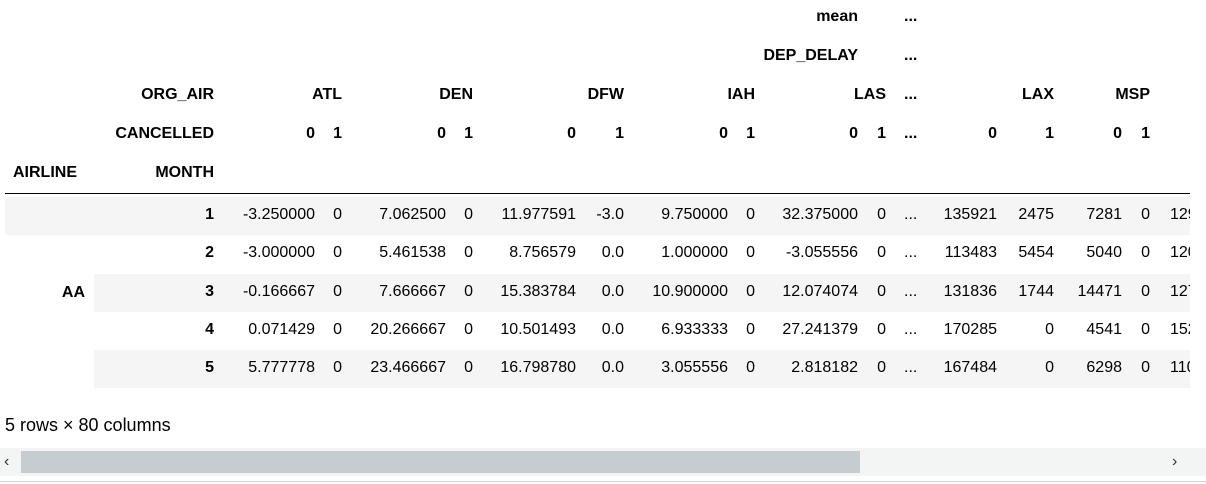  What do you see at coordinates (694, 367) in the screenshot?
I see `table-cell: 3.055556` at bounding box center [694, 367].